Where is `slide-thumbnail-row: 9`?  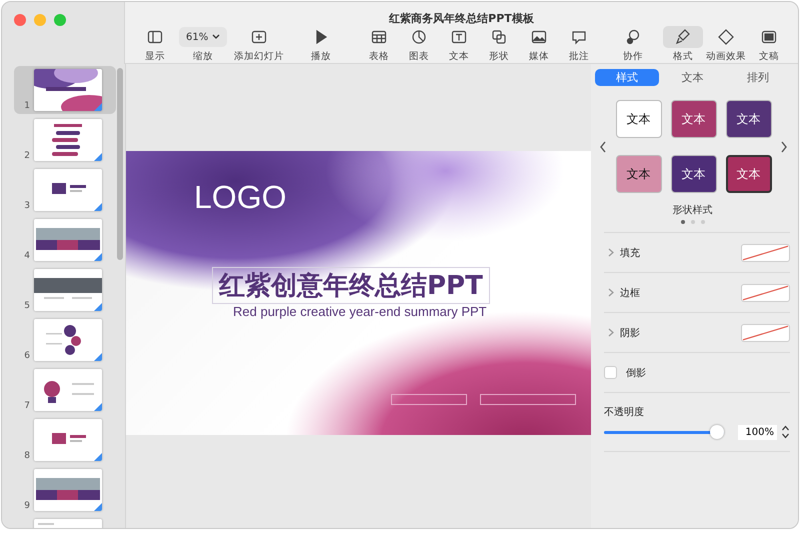
slide-thumbnail-row: 9 is located at coordinates (65, 490).